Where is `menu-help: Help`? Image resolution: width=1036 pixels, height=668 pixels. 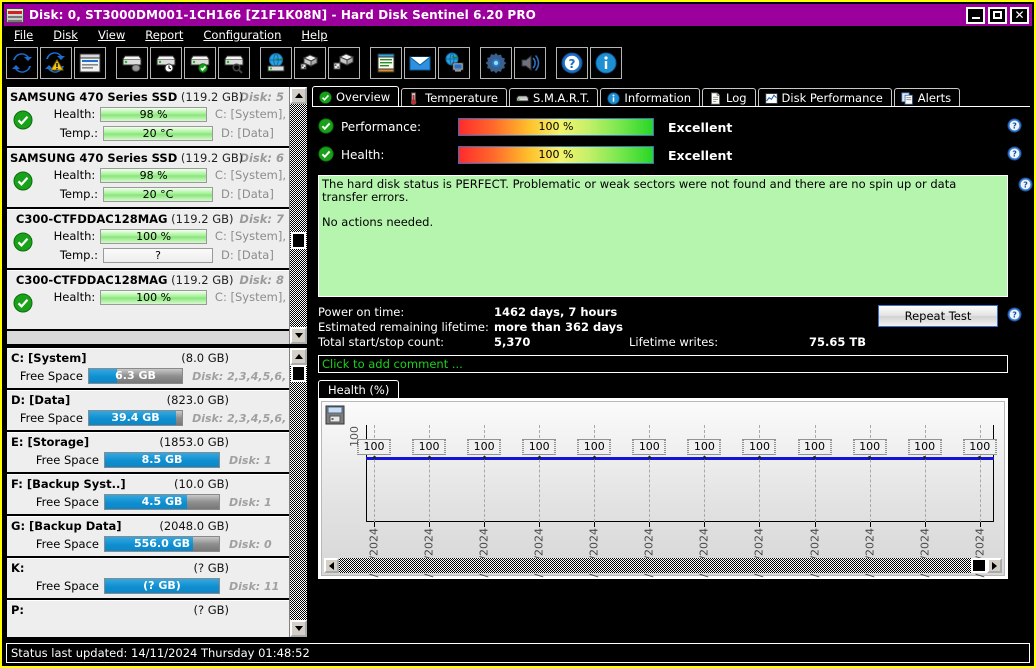
menu-help: Help is located at coordinates (314, 35).